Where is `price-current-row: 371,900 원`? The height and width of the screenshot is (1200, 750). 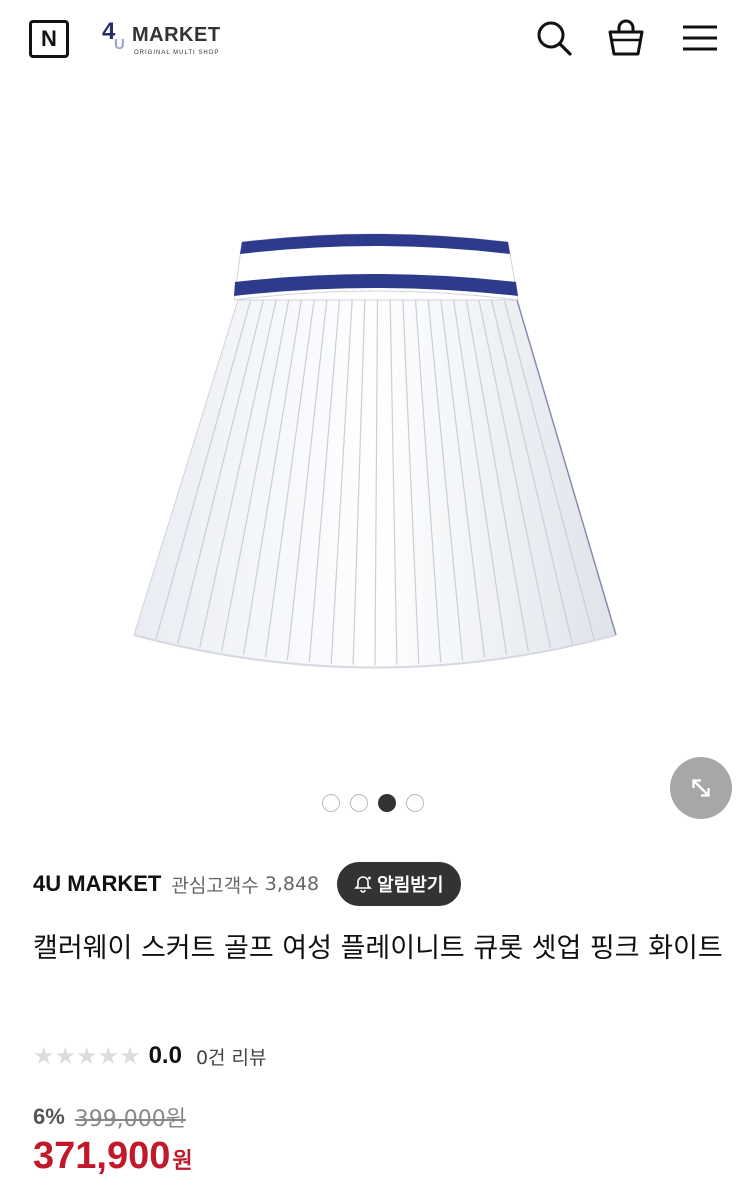 price-current-row: 371,900 원 is located at coordinates (113, 1160).